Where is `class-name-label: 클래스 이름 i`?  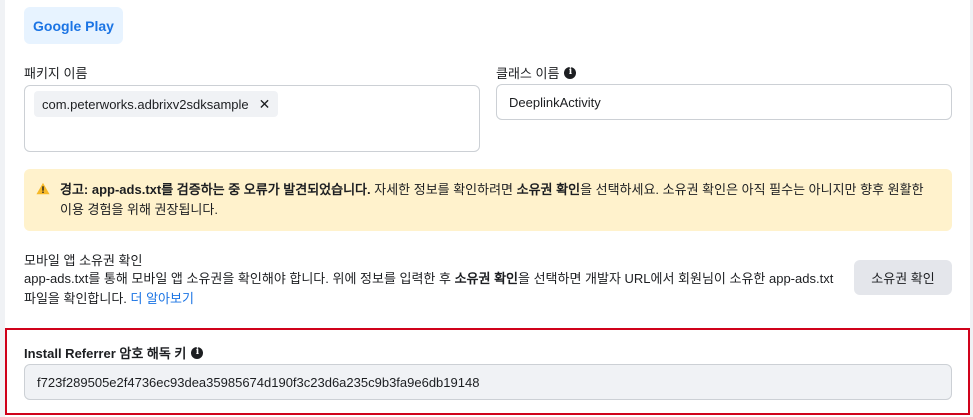
class-name-label: 클래스 이름 i is located at coordinates (536, 72).